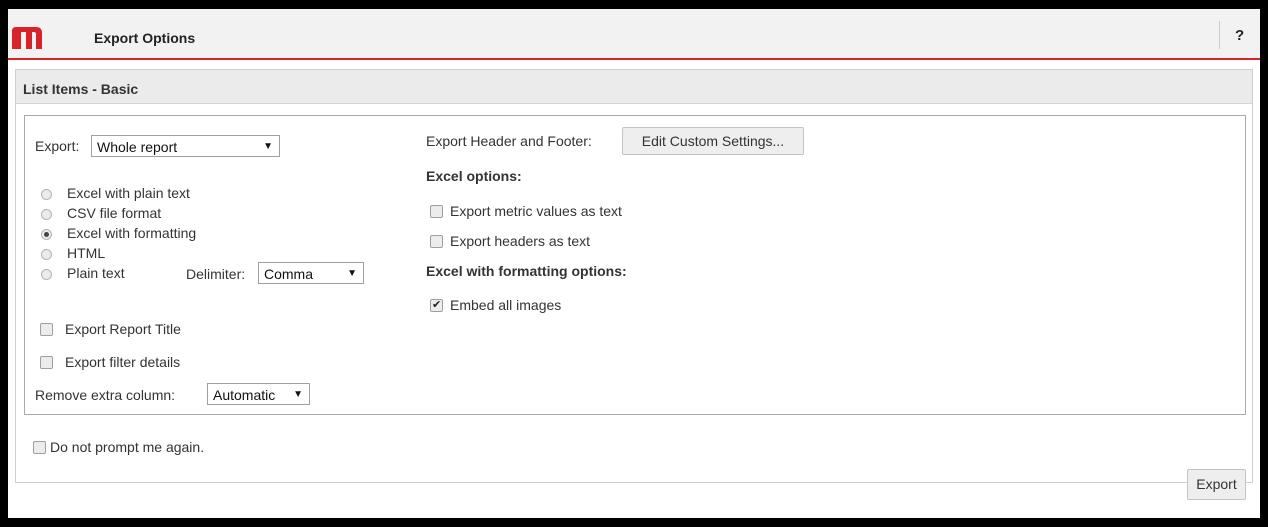 The image size is (1268, 527). What do you see at coordinates (127, 447) in the screenshot?
I see `do-not-prompt-label: Do not prompt me again.` at bounding box center [127, 447].